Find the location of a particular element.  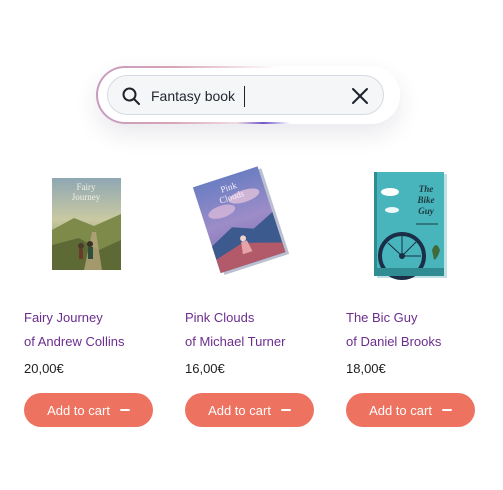

author-name: Andrew Collins is located at coordinates (81, 341).